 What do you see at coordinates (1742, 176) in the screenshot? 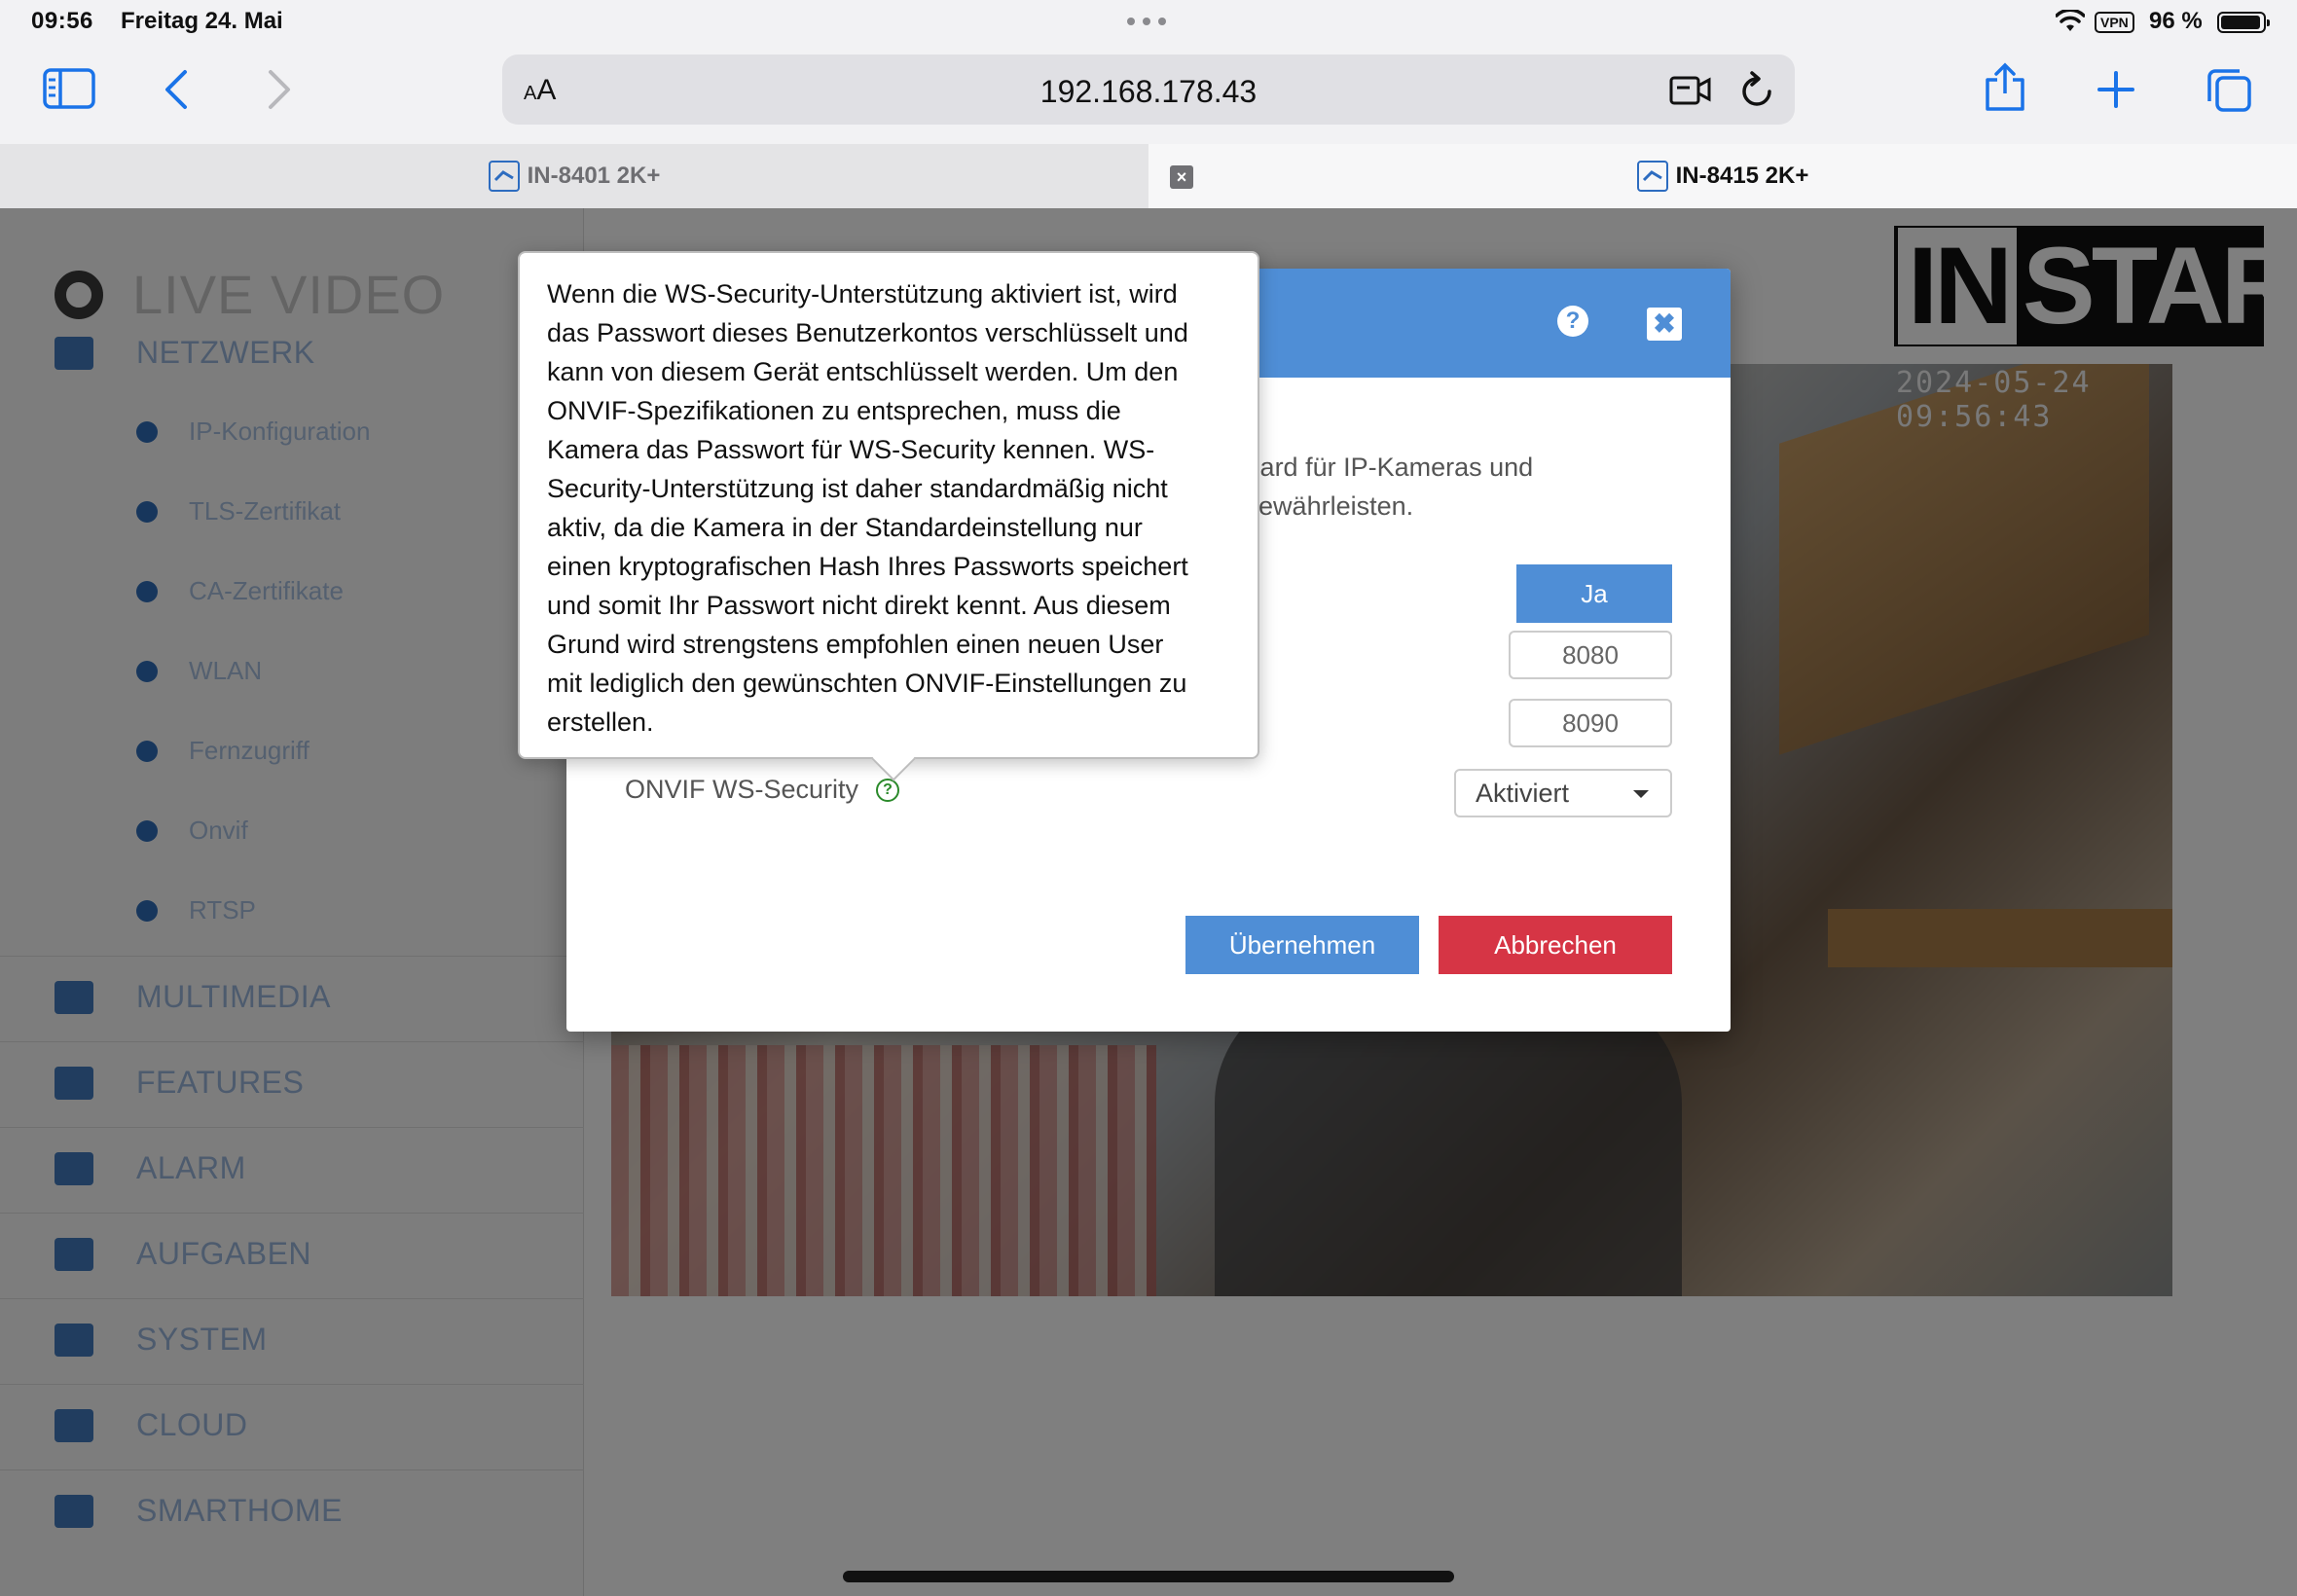
I see `tab-title: IN-8415 2K+` at bounding box center [1742, 176].